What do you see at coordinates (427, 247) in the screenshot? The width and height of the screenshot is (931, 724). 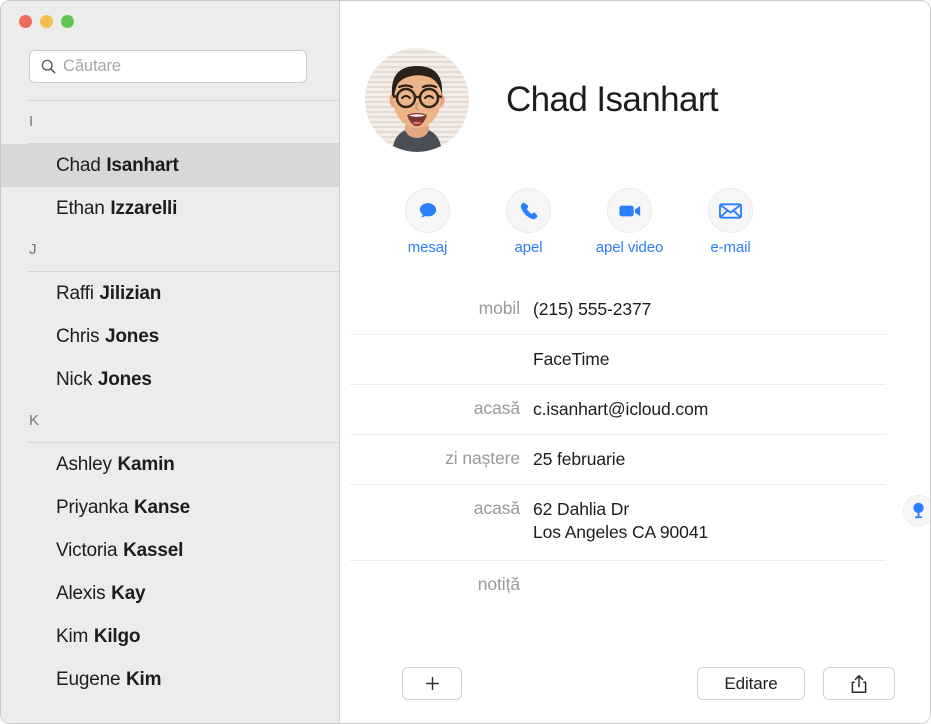 I see `quick-action-label: mesaj` at bounding box center [427, 247].